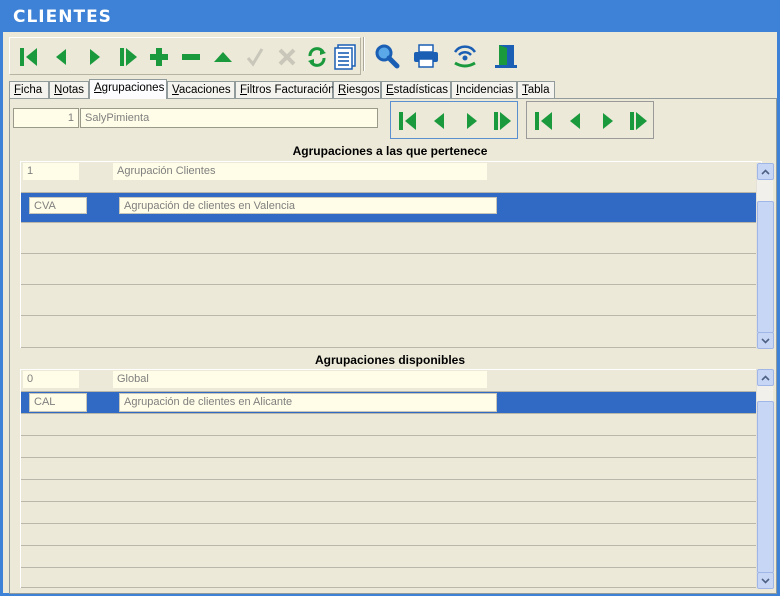  What do you see at coordinates (308, 205) in the screenshot?
I see `member-row-name: Agrupación de clientes en Valencia` at bounding box center [308, 205].